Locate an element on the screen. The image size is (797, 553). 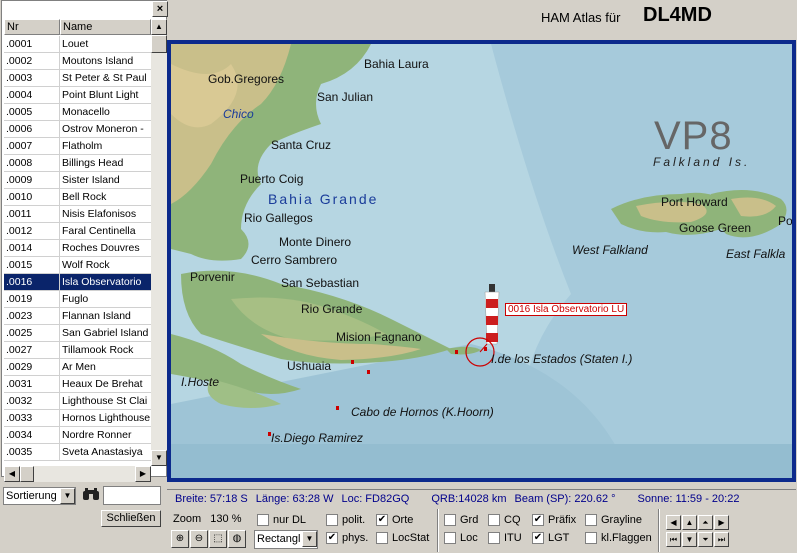
table-row: .0029 Ar Men is located at coordinates (77, 367).